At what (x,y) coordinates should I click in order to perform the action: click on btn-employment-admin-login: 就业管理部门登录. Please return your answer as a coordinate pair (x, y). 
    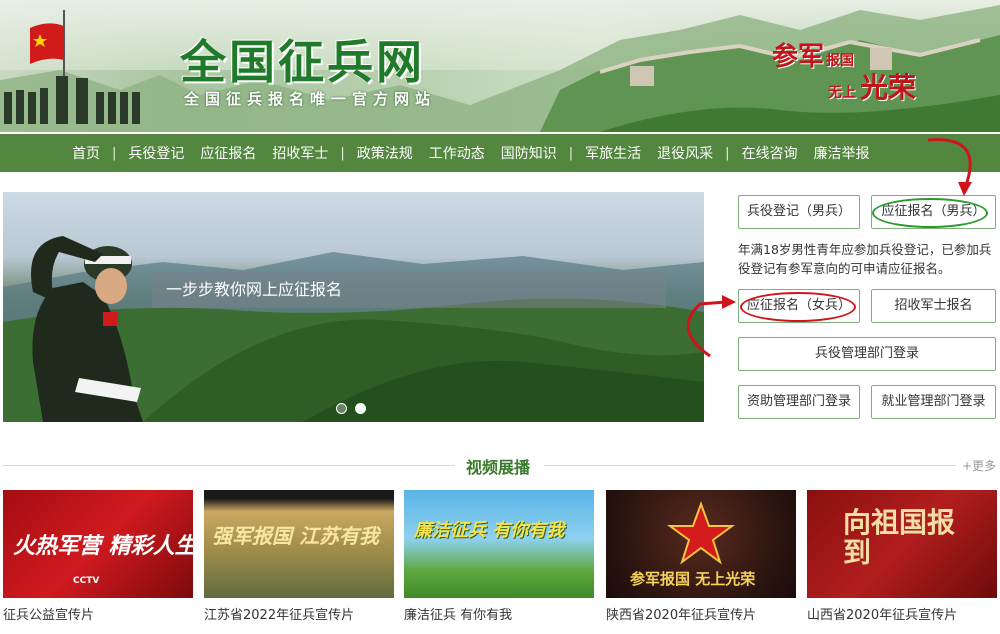
    Looking at the image, I should click on (933, 402).